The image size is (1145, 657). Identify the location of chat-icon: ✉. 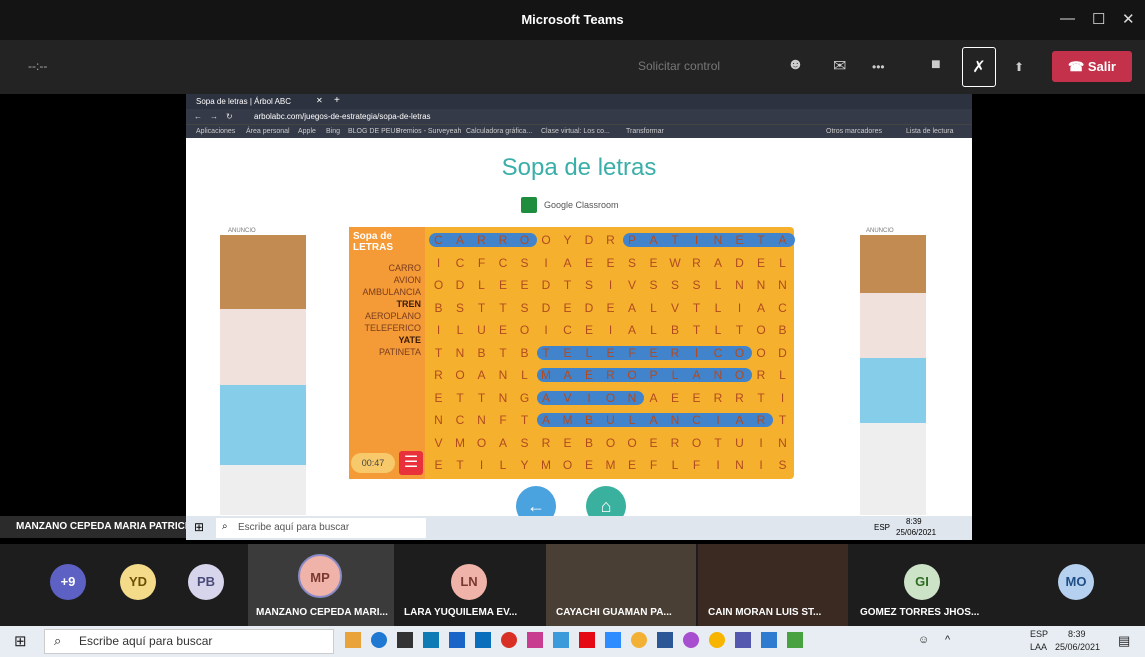
(839, 66).